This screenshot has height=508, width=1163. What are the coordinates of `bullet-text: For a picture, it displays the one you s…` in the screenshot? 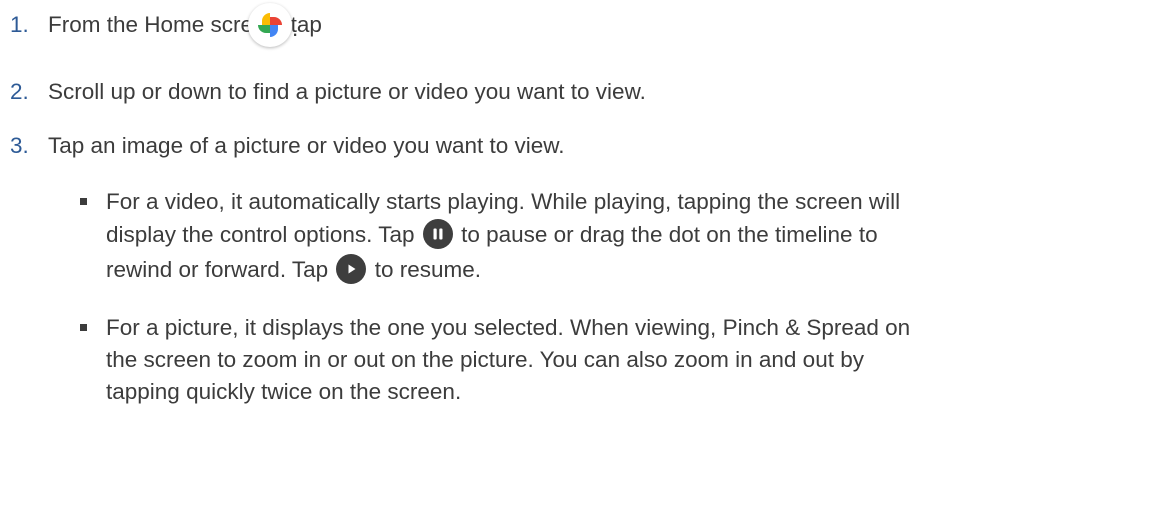 It's located at (508, 327).